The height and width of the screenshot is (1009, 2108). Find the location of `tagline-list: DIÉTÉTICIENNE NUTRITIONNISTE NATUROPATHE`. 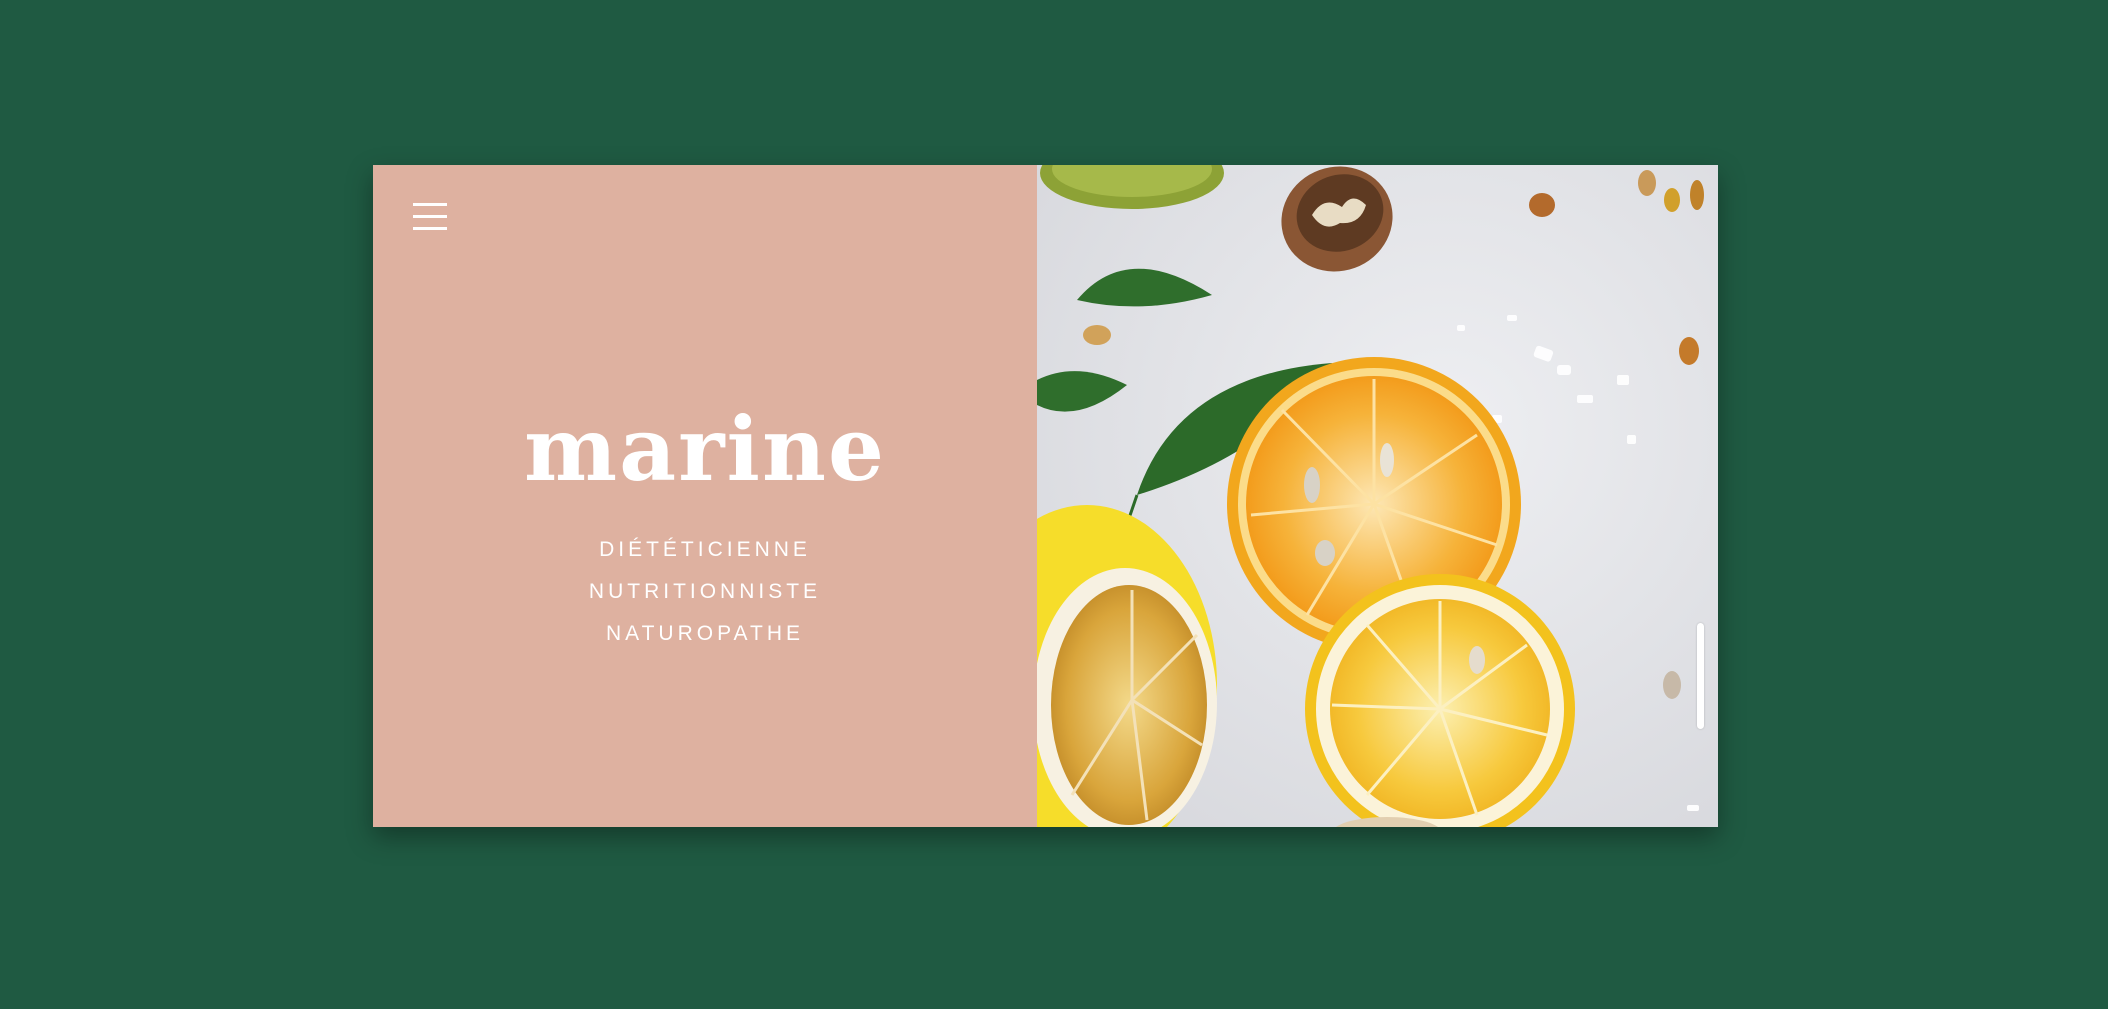

tagline-list: DIÉTÉTICIENNE NUTRITIONNISTE NATUROPATHE is located at coordinates (705, 592).